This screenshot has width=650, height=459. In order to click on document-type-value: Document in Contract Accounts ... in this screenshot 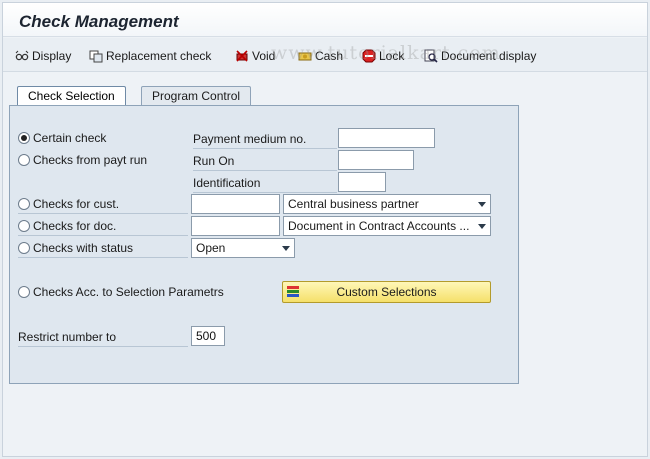, I will do `click(379, 226)`.